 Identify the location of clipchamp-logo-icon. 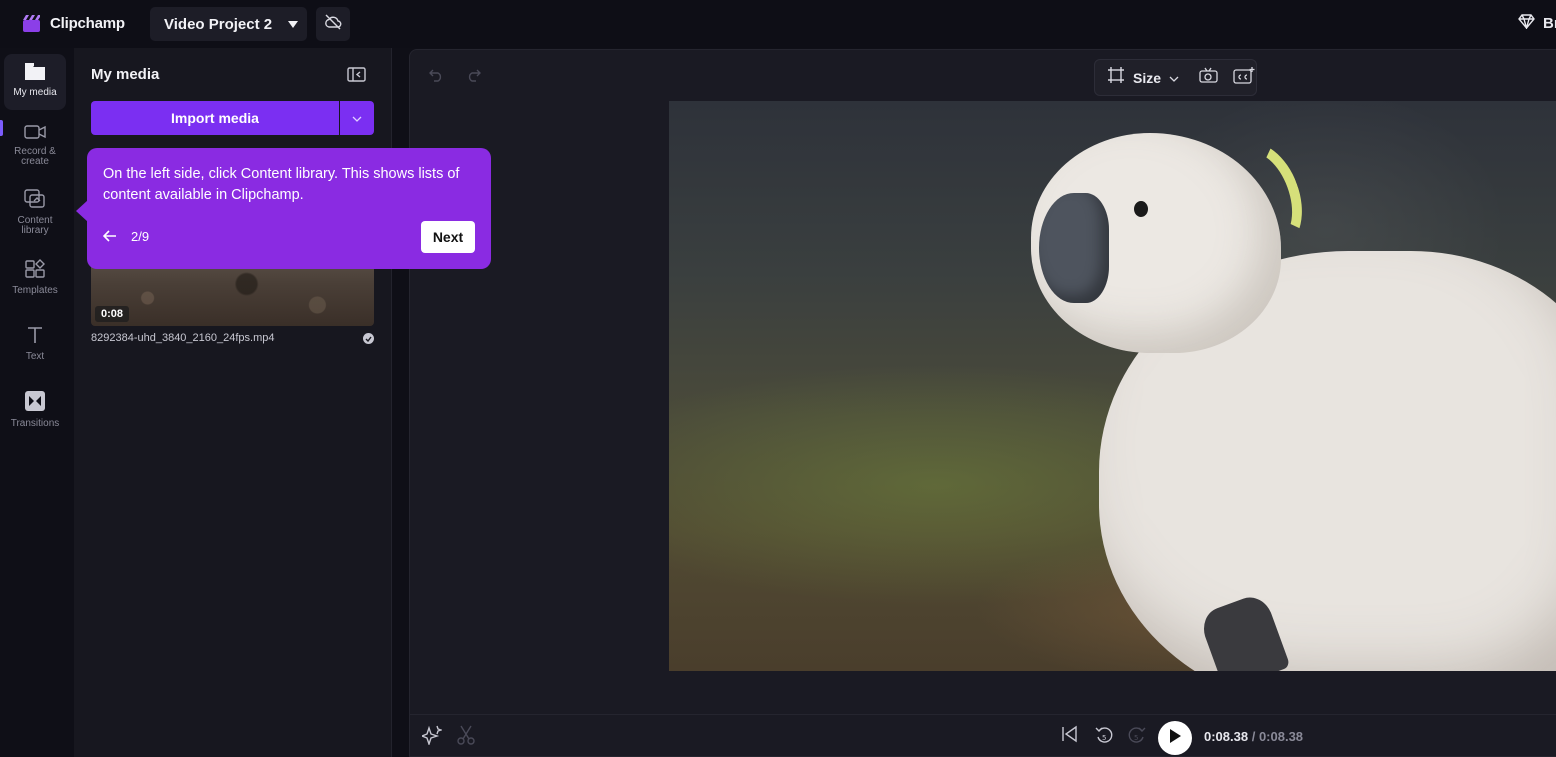
(31, 23).